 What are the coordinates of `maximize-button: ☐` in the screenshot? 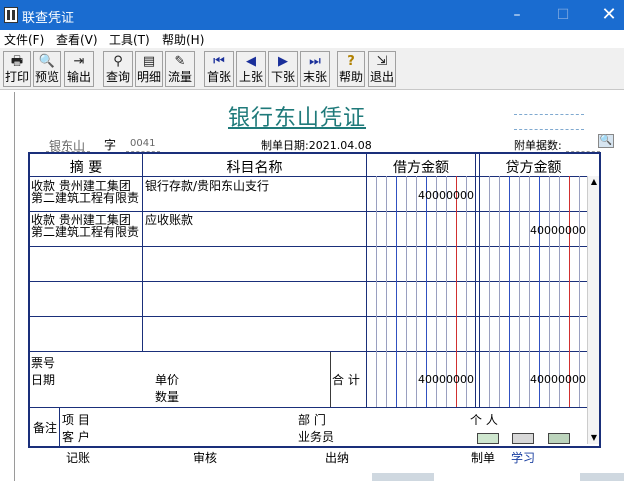 It's located at (563, 15).